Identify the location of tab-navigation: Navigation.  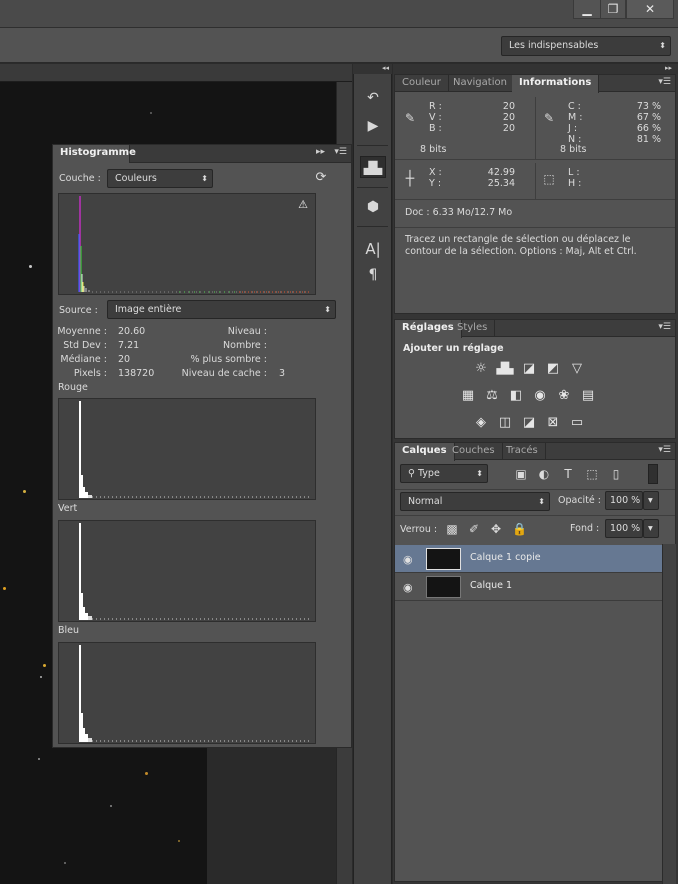
(480, 83).